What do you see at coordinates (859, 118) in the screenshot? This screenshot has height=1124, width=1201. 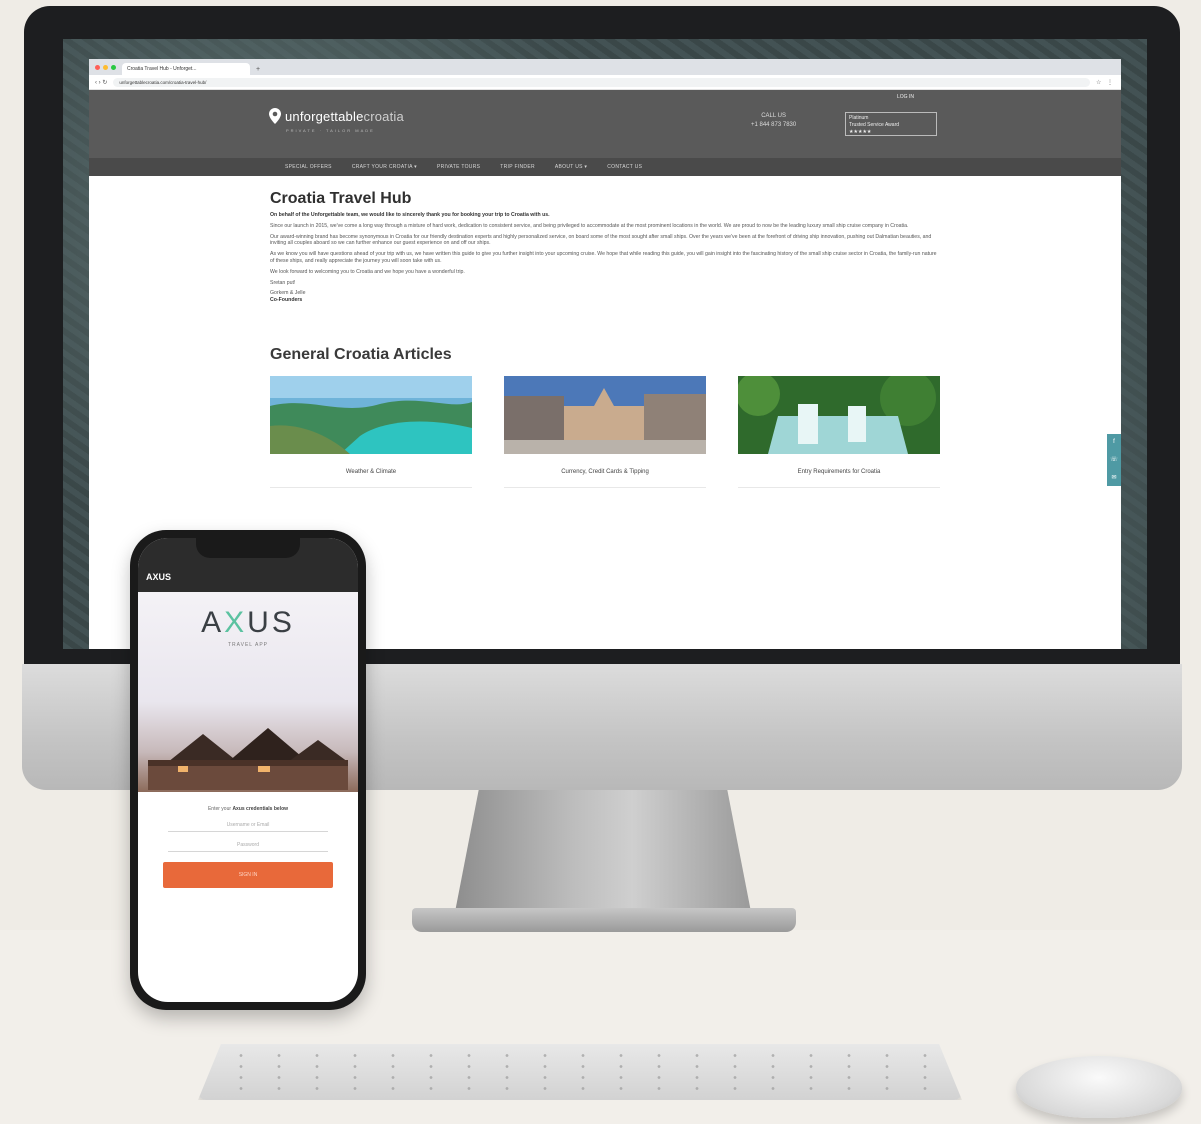 I see `award-line1: Platinum` at bounding box center [859, 118].